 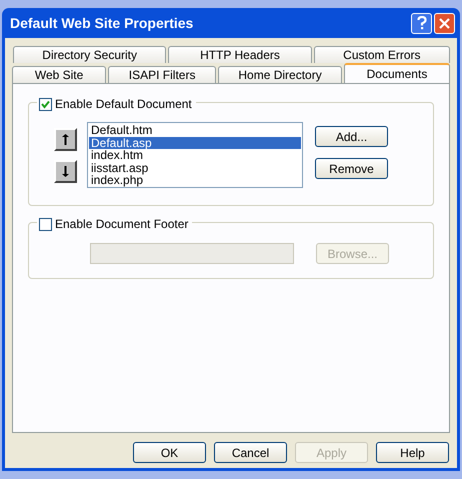 I want to click on close-icon, so click(x=444, y=23).